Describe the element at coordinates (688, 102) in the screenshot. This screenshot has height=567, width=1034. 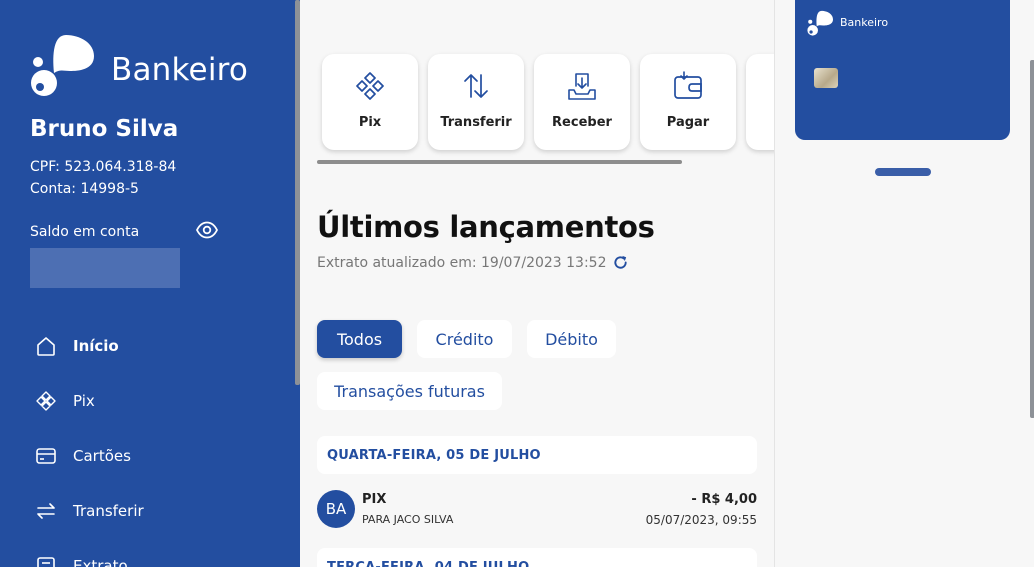
I see `quick-action-pagar: Pagar` at that location.